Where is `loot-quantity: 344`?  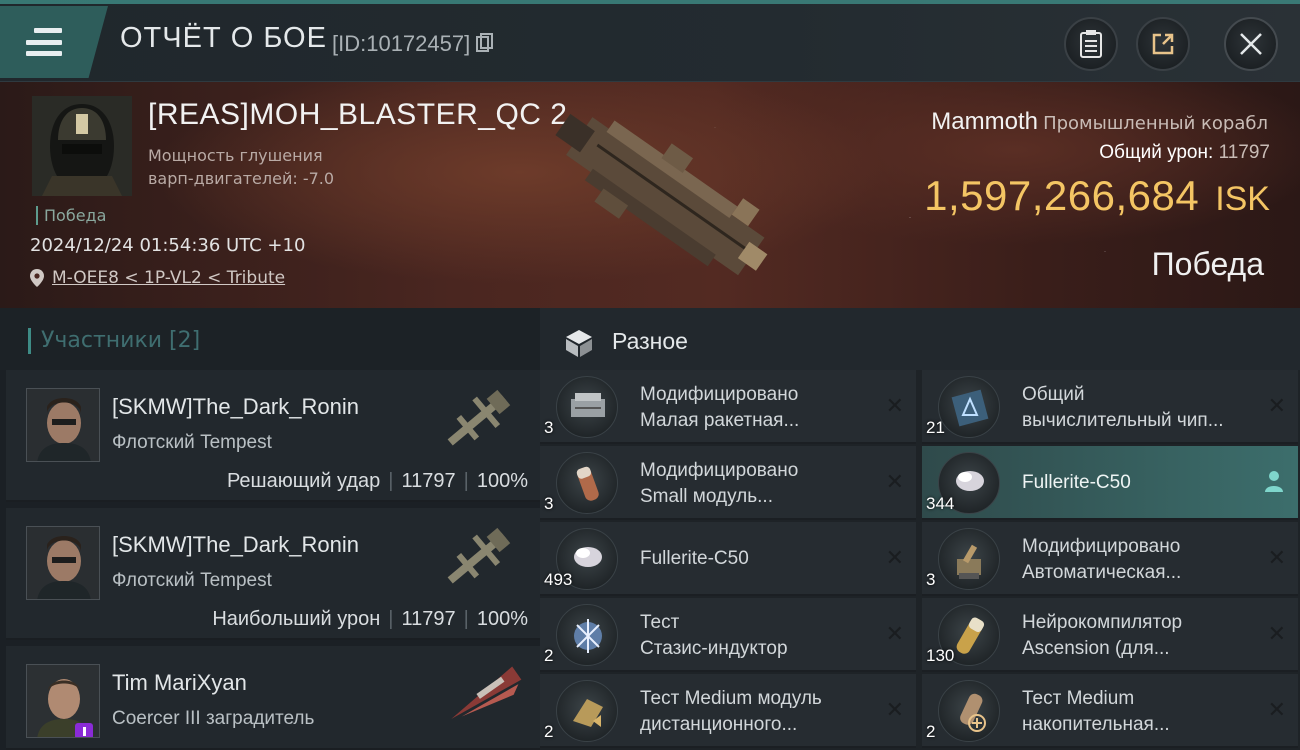
loot-quantity: 344 is located at coordinates (940, 503).